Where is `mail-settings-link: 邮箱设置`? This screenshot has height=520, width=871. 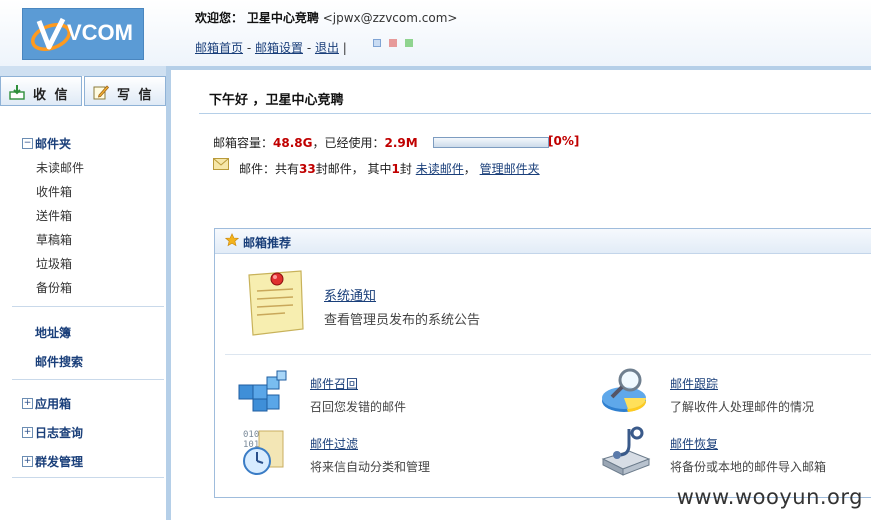
mail-settings-link: 邮箱设置 is located at coordinates (279, 48).